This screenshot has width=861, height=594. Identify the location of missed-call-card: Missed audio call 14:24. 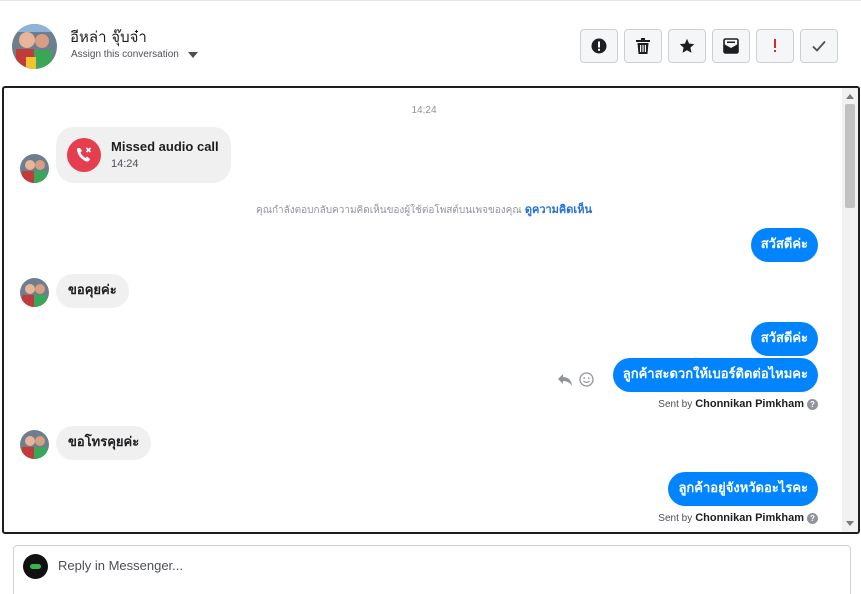
(143, 155).